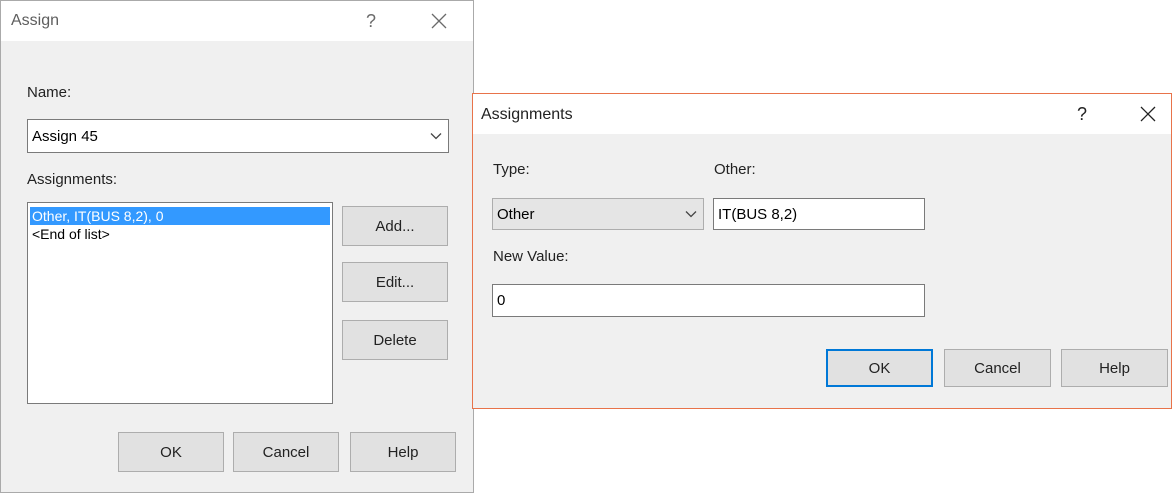 The image size is (1174, 493). What do you see at coordinates (180, 234) in the screenshot?
I see `list-item: <End of list>` at bounding box center [180, 234].